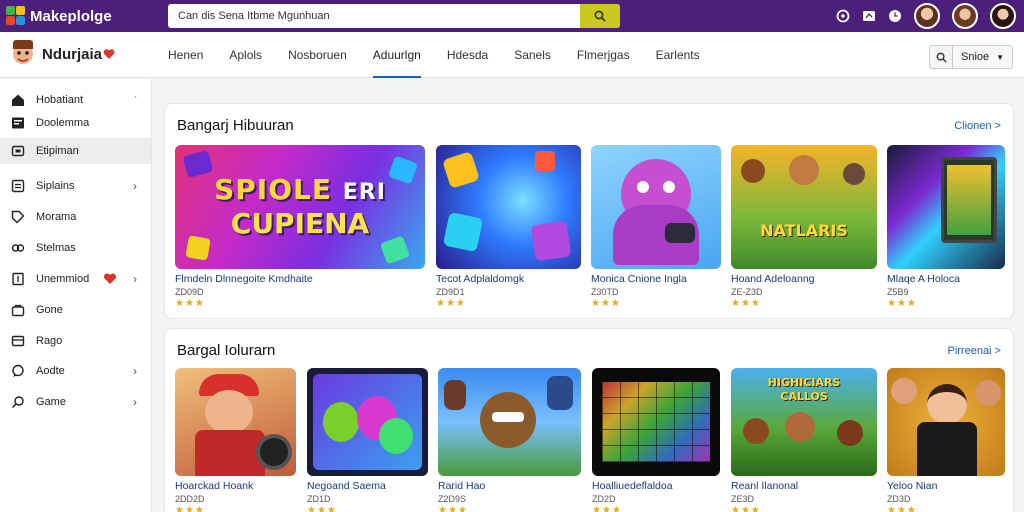 This screenshot has width=1024, height=512. I want to click on notifications-icon, so click(843, 16).